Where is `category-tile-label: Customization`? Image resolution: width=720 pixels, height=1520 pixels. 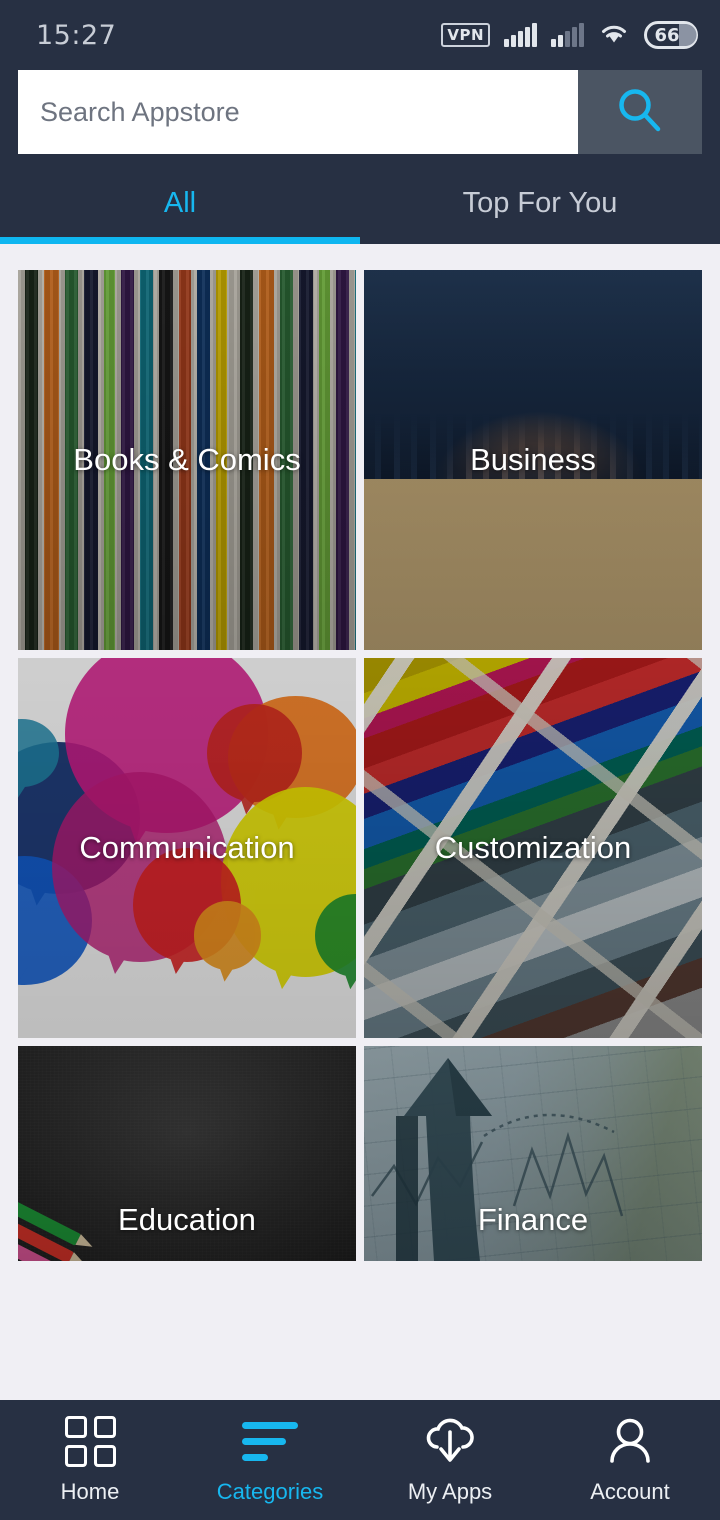 category-tile-label: Customization is located at coordinates (533, 847).